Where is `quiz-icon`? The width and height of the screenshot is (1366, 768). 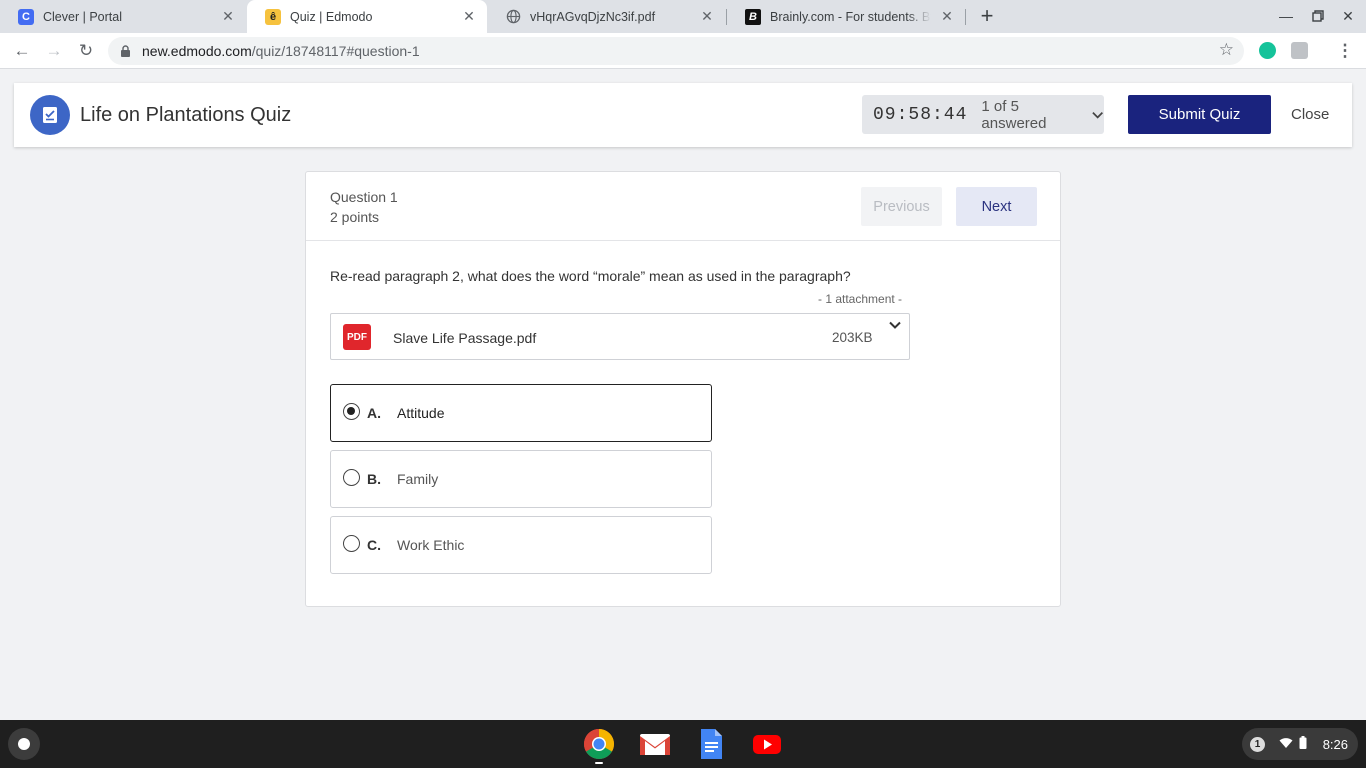
quiz-icon is located at coordinates (50, 115).